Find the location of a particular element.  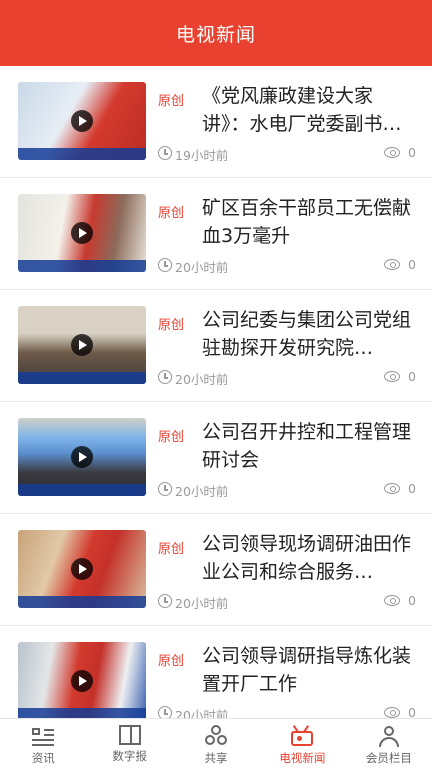

list-item: 原创 矿区百余干部员工无偿献血3万毫升 20小时前 0 is located at coordinates (216, 234).